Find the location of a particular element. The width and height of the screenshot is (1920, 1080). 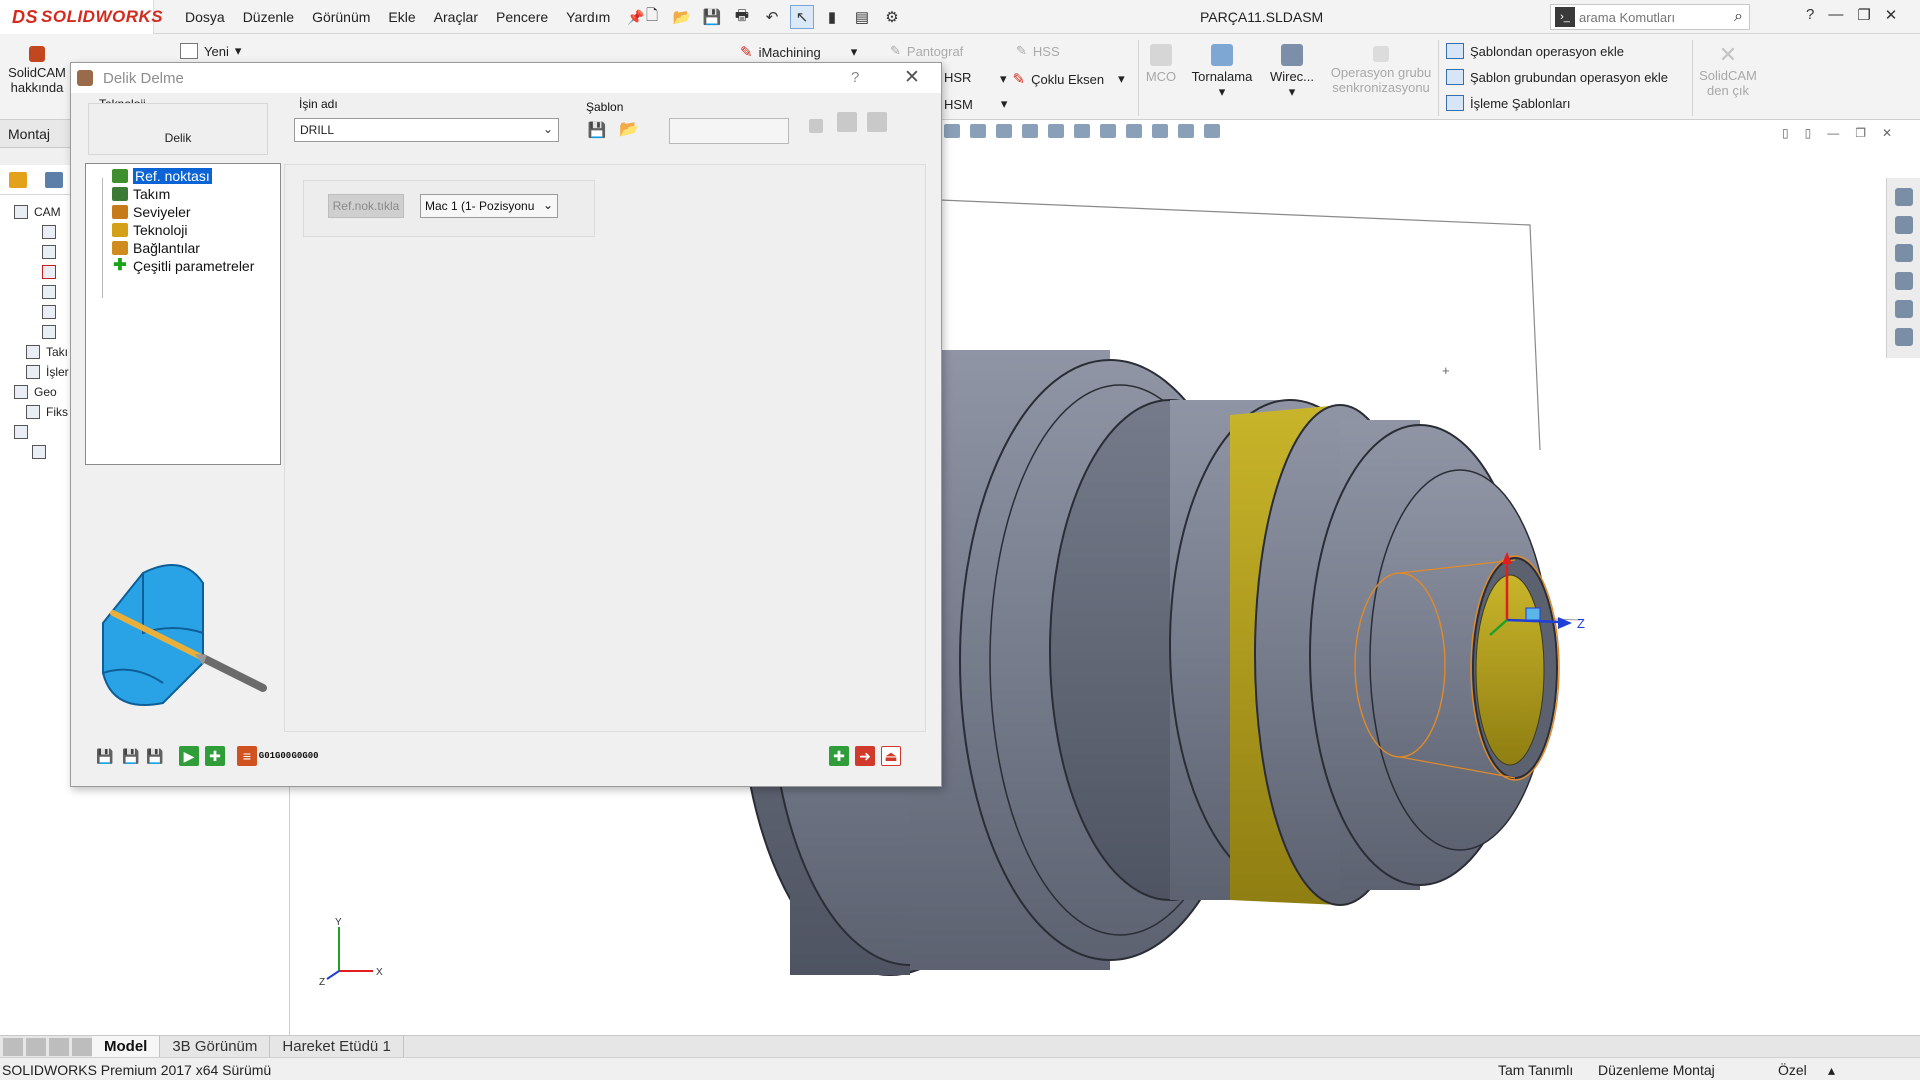

select-pointer-icon: ↖ is located at coordinates (802, 17).